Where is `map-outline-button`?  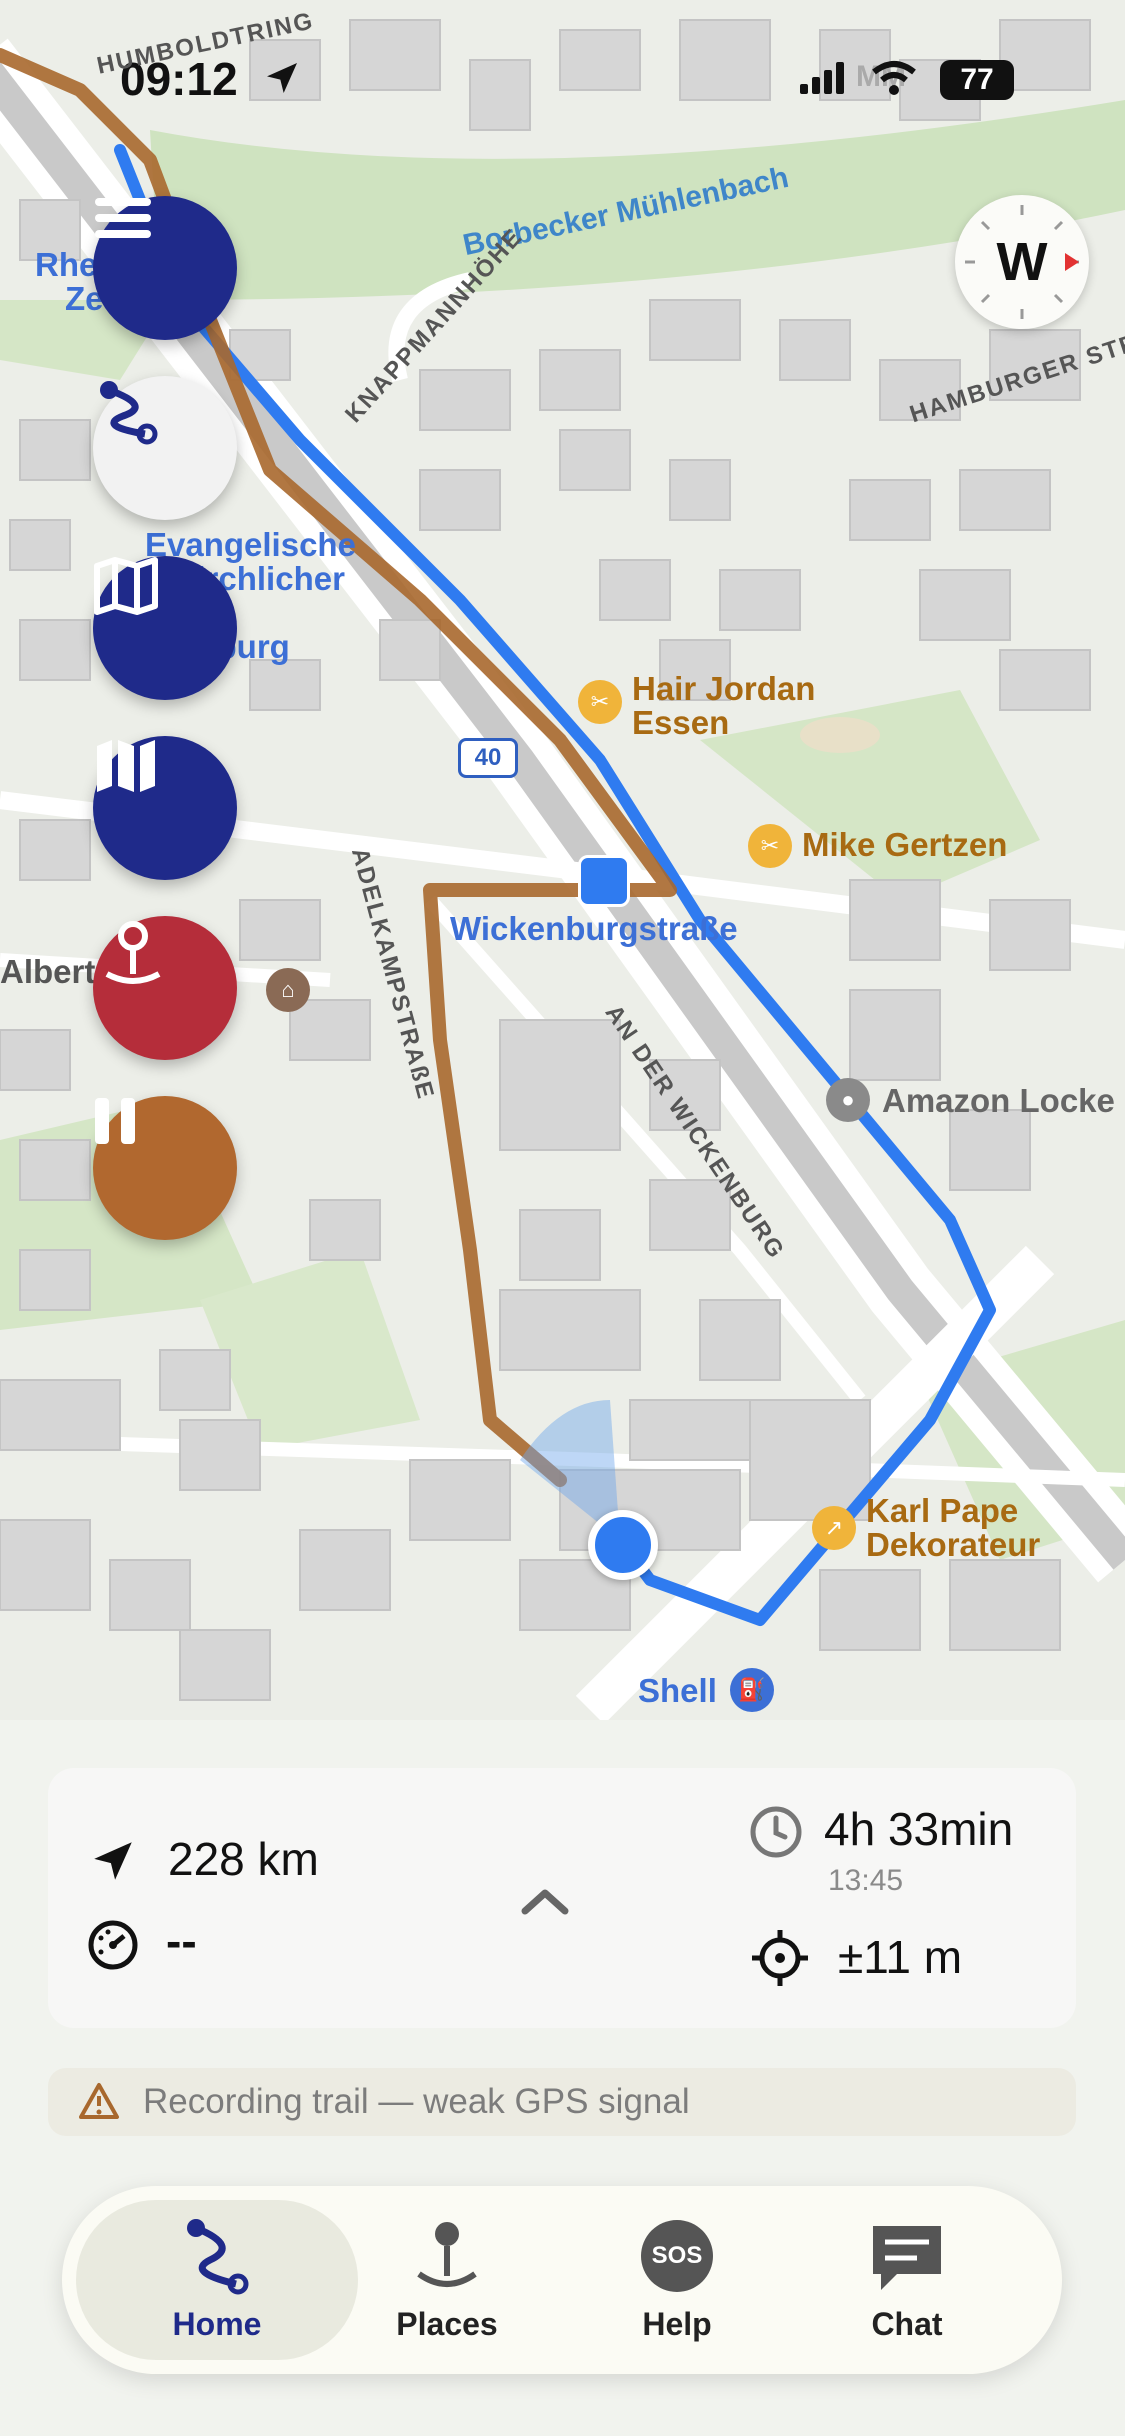 map-outline-button is located at coordinates (165, 628).